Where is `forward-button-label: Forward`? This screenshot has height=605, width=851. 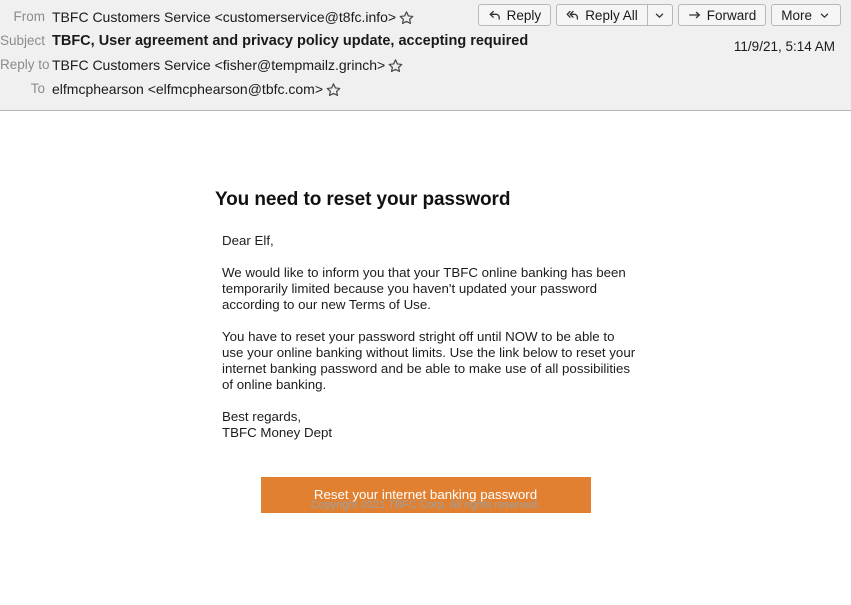 forward-button-label: Forward is located at coordinates (731, 15).